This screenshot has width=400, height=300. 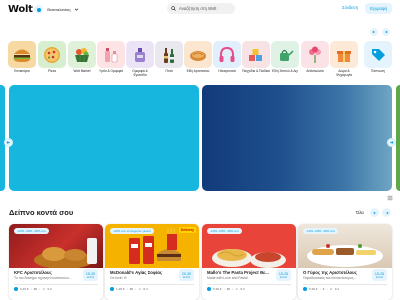 What do you see at coordinates (226, 289) in the screenshot?
I see `venue-meta: 0,99 € • €€ • ☺ 9.2` at bounding box center [226, 289].